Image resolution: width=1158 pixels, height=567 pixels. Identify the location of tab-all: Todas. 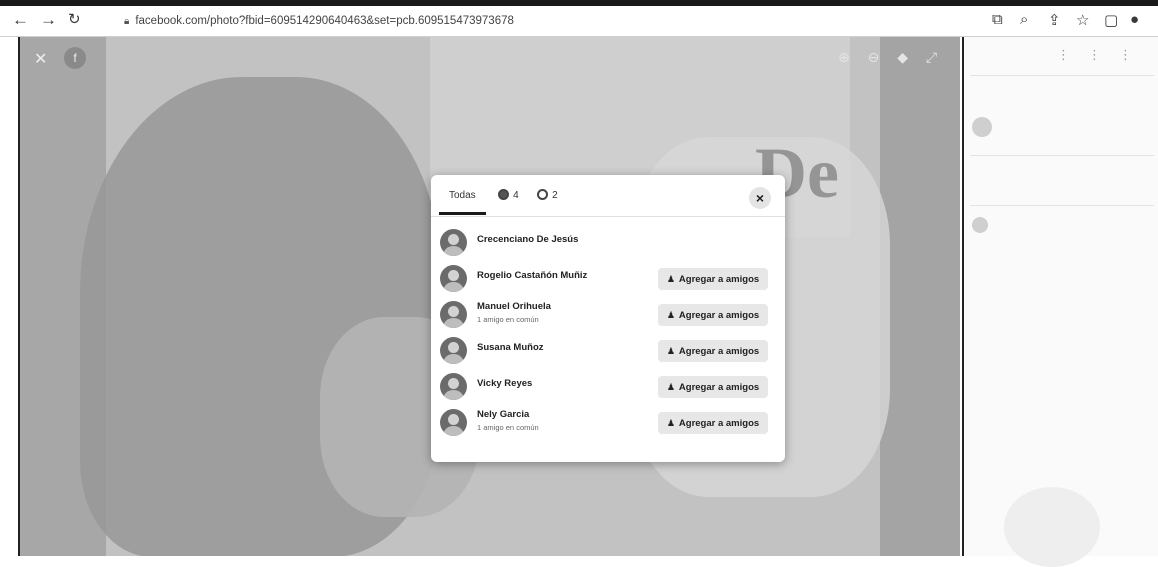
(462, 200).